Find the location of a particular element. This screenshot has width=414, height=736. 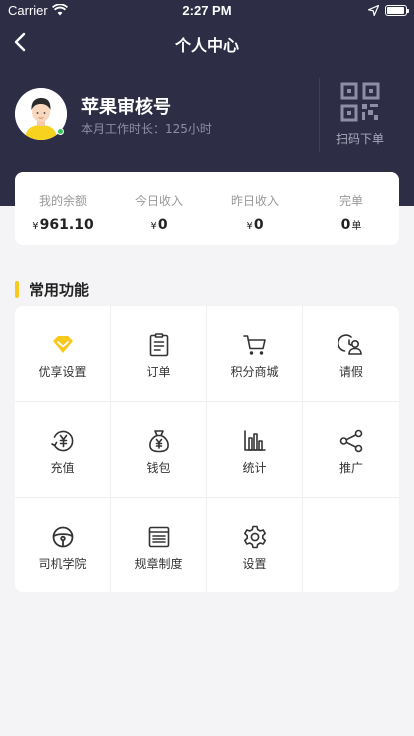

page-title: 个人中心 is located at coordinates (206, 45).